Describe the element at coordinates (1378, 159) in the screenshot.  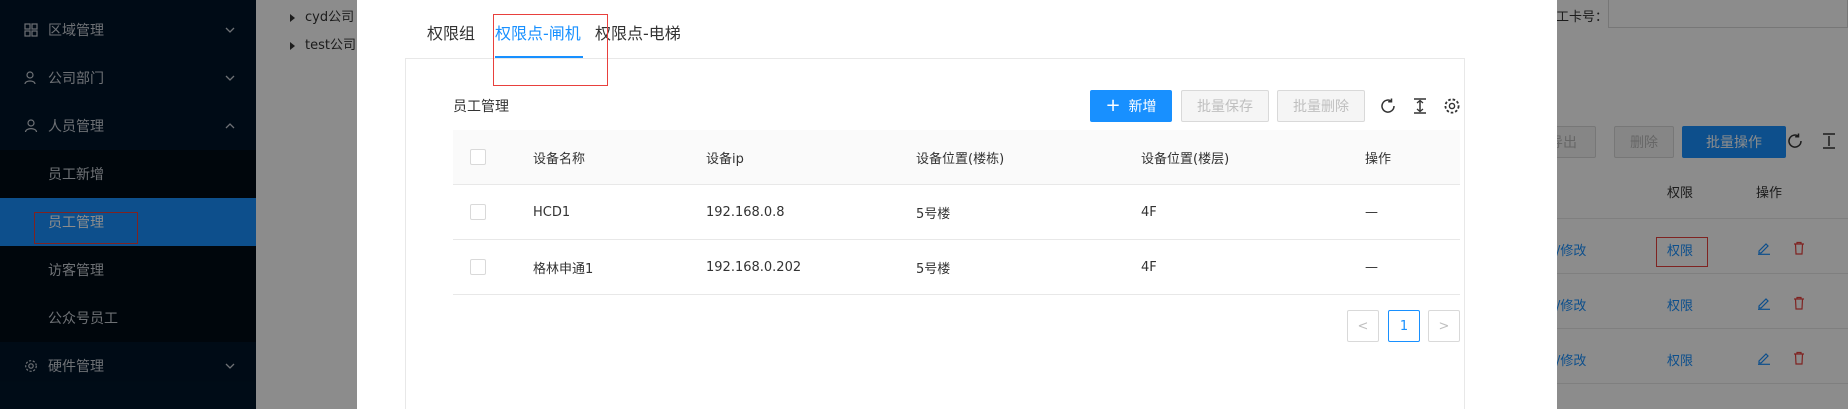
I see `column-header: 操作` at that location.